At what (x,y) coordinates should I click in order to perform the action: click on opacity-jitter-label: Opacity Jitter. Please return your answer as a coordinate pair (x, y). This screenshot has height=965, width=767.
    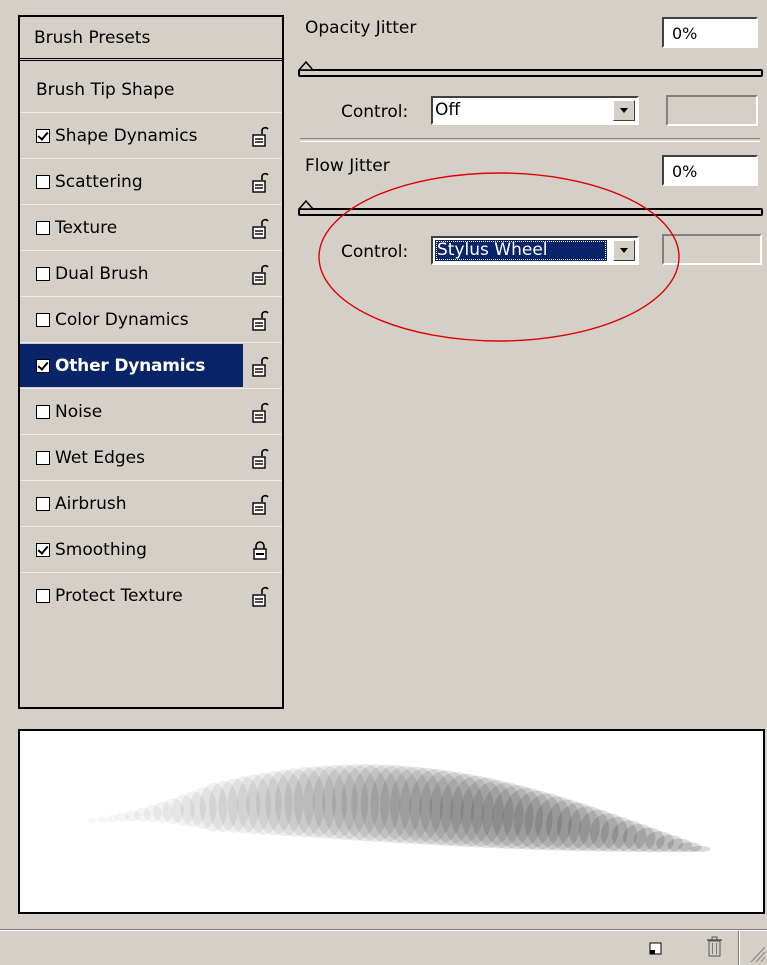
    Looking at the image, I should click on (361, 28).